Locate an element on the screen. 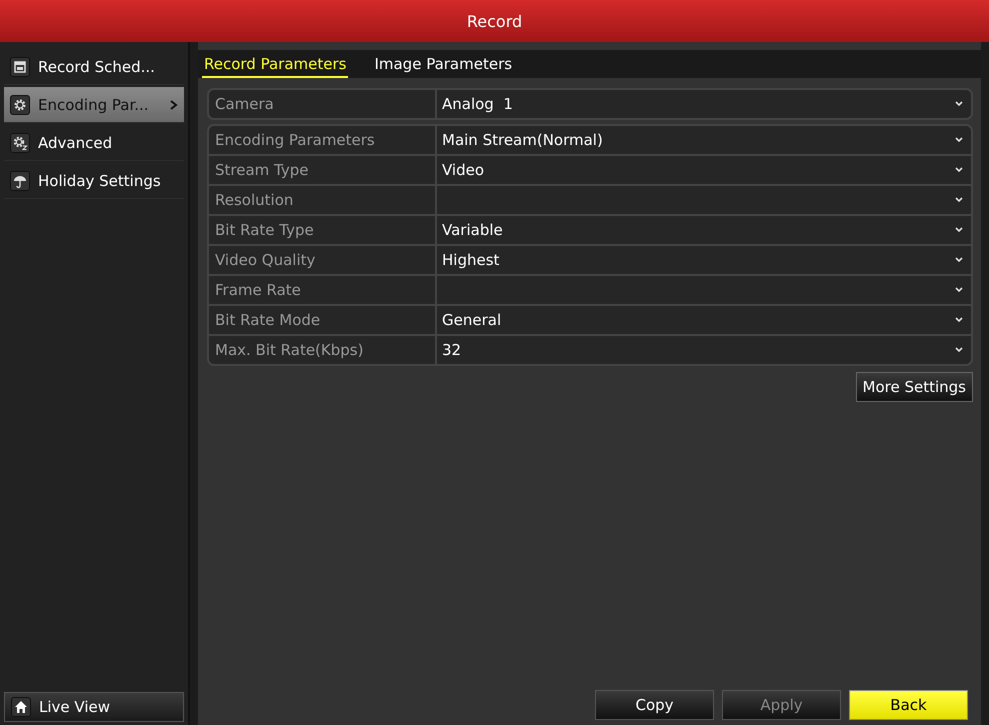 The image size is (989, 725). live-view-button: Live View is located at coordinates (94, 707).